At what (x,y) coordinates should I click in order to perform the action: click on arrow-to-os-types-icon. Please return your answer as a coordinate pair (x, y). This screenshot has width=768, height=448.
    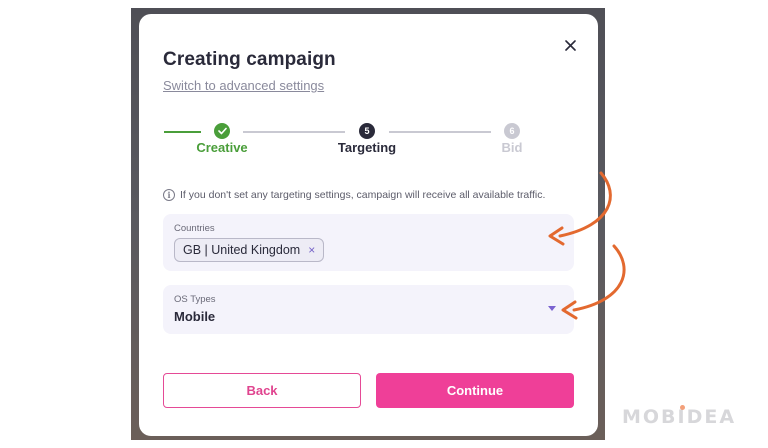
    Looking at the image, I should click on (593, 282).